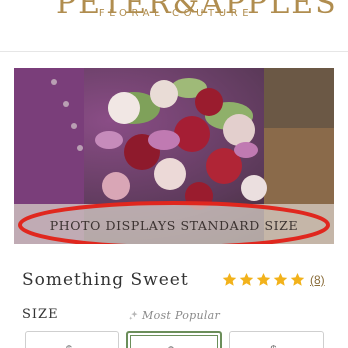  I want to click on product-title: Something Sweet, so click(105, 280).